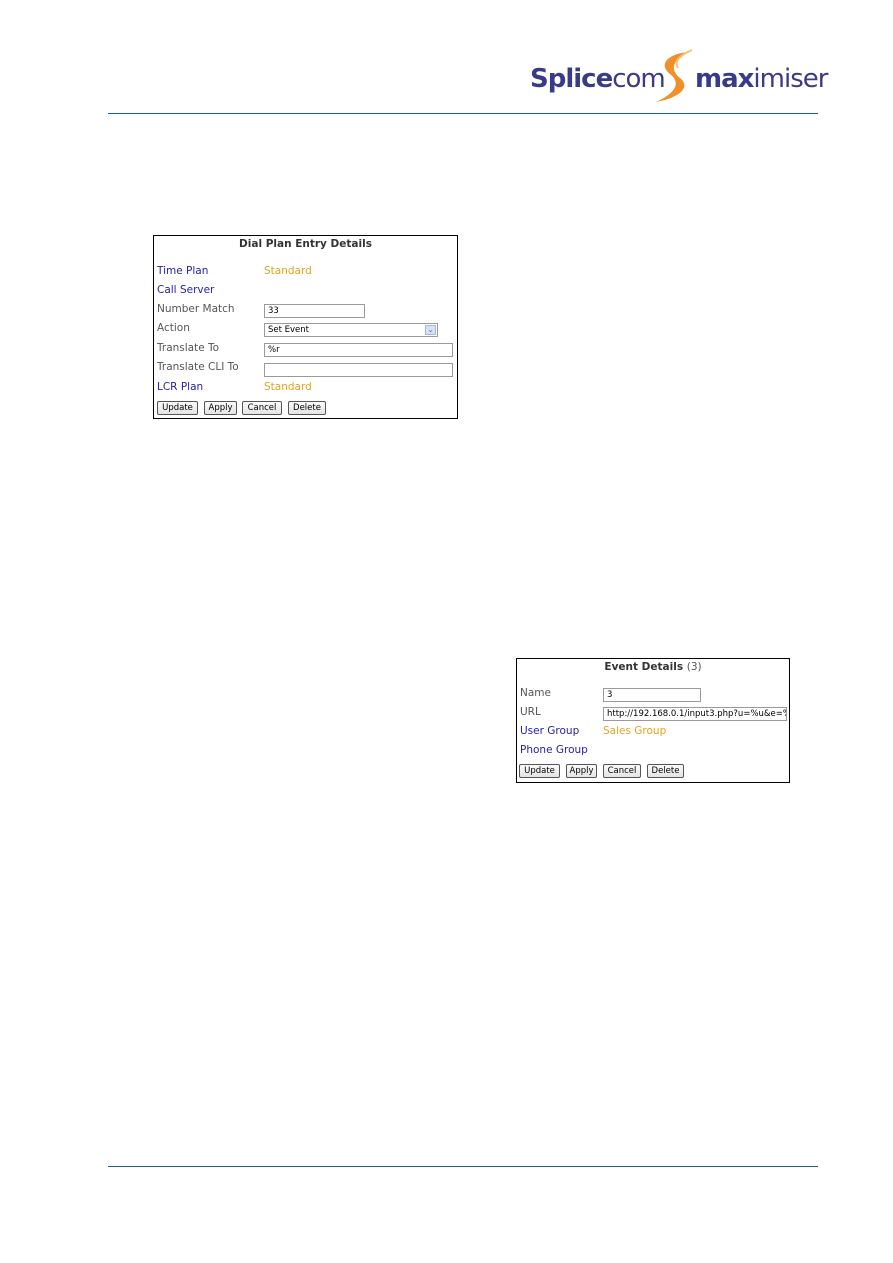 This screenshot has height=1263, width=893. Describe the element at coordinates (351, 330) in the screenshot. I see `action-select: Set Event ⌄` at that location.